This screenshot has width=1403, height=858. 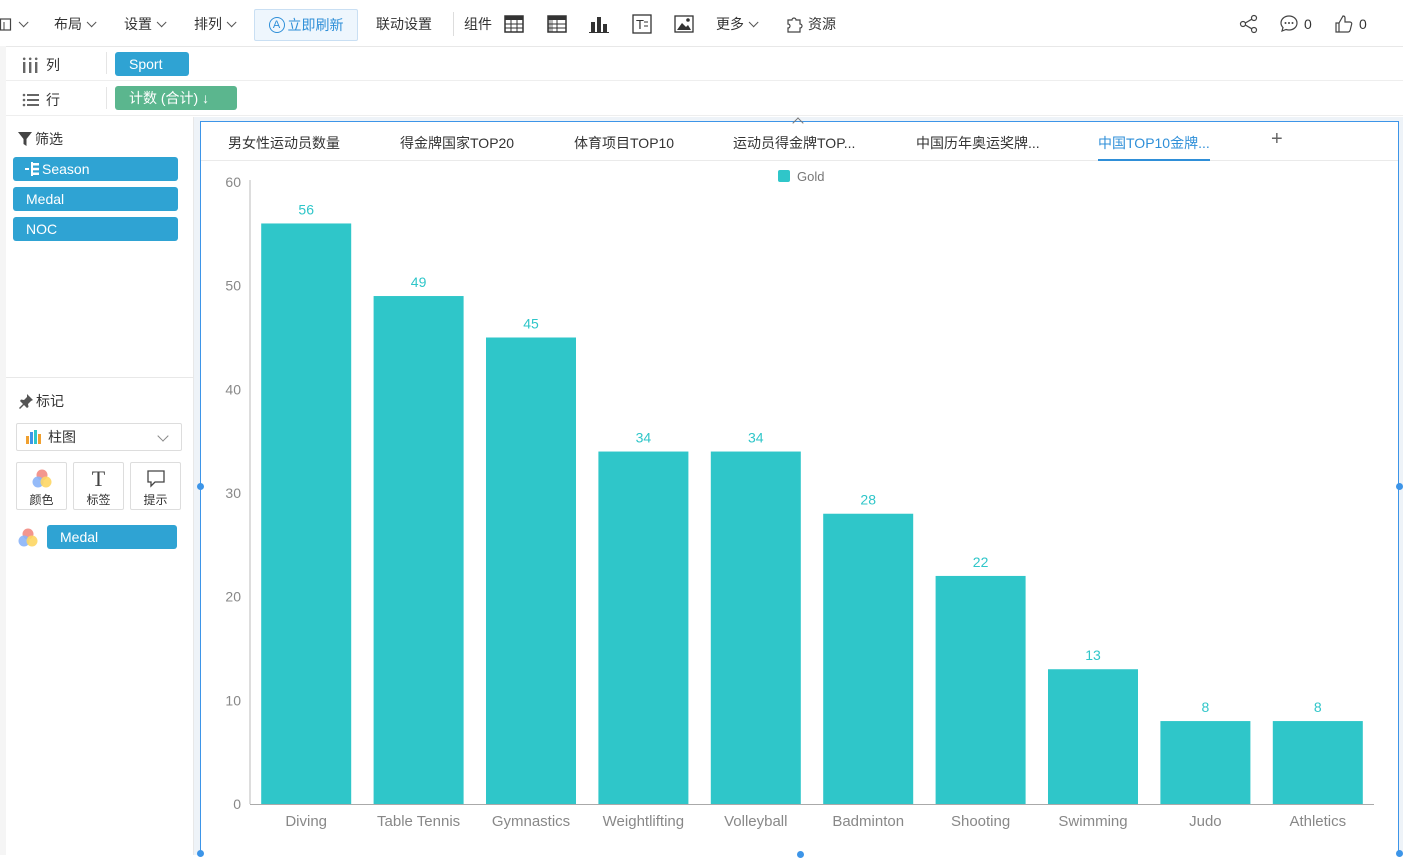 What do you see at coordinates (1363, 24) in the screenshot?
I see `like-count: 0` at bounding box center [1363, 24].